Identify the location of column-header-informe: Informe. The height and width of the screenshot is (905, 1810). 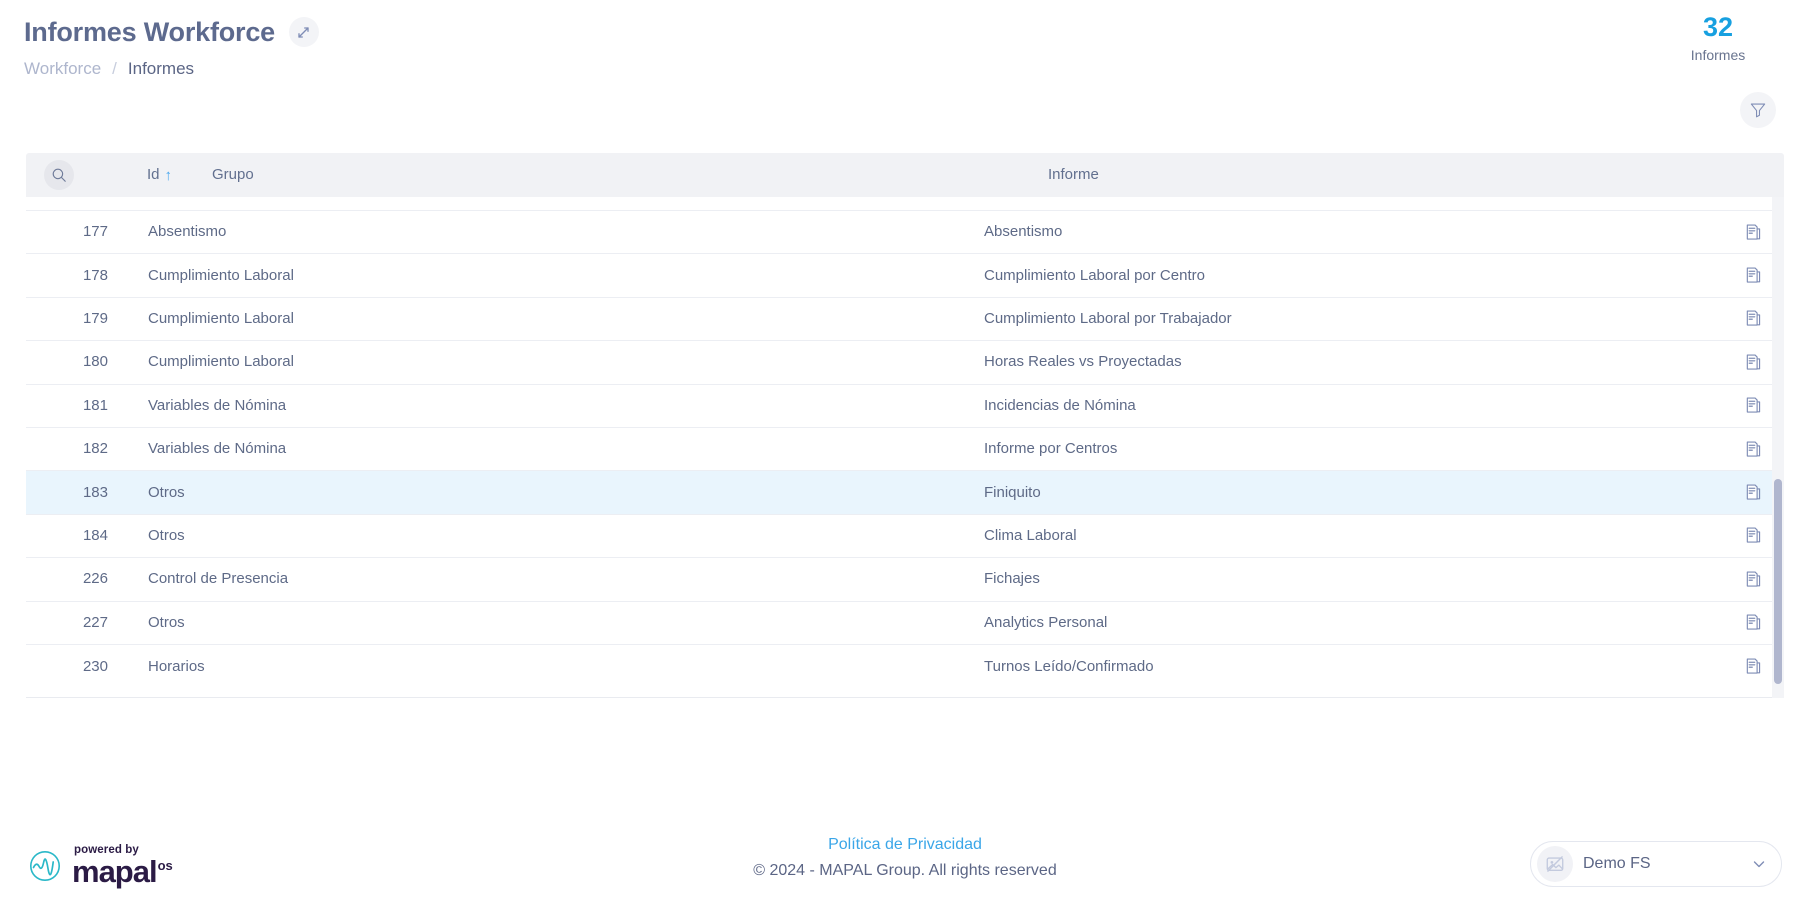
(1372, 175).